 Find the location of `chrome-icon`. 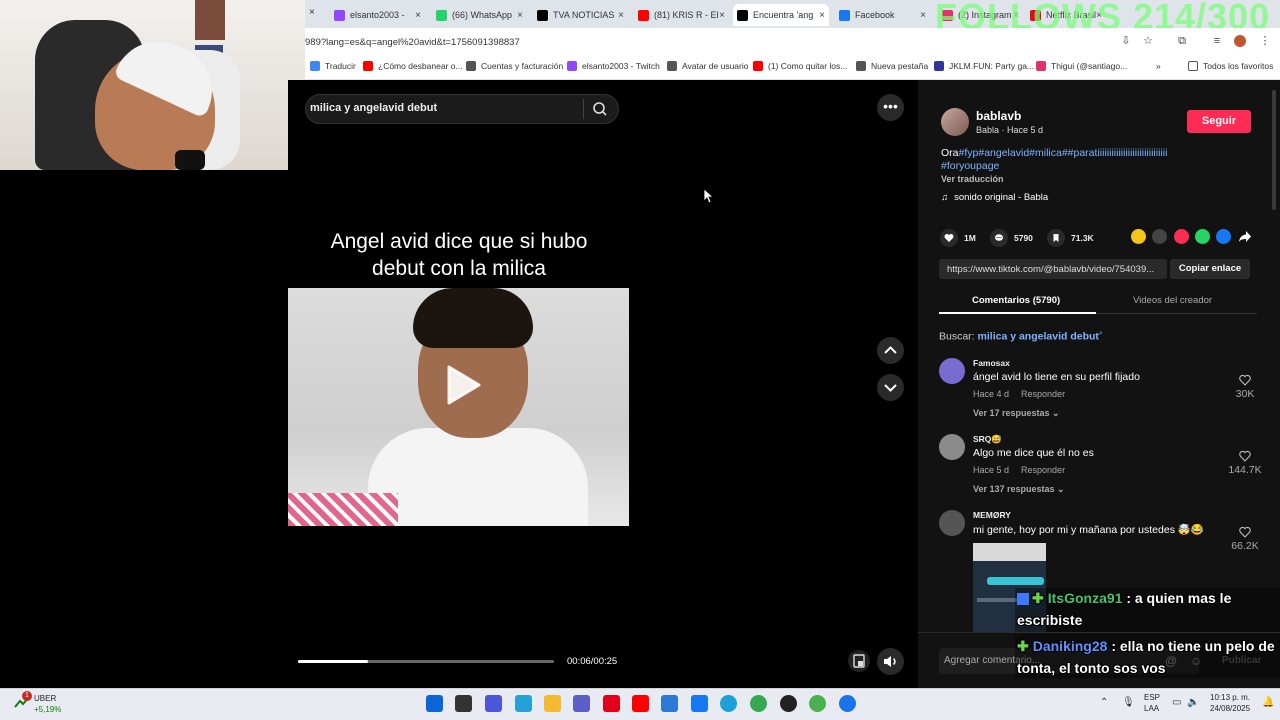

chrome-icon is located at coordinates (758, 703).